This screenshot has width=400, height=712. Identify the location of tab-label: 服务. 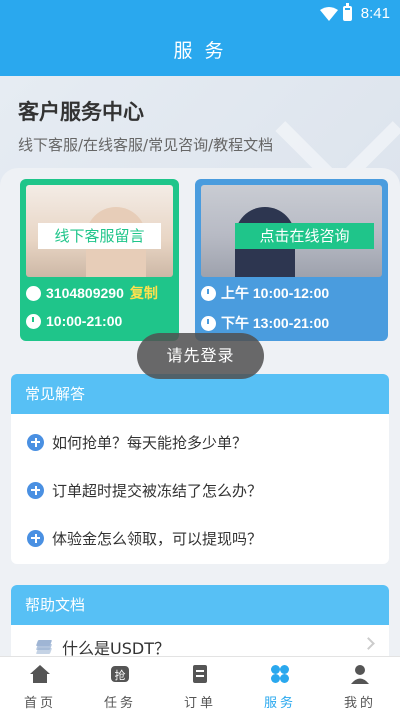
(279, 703).